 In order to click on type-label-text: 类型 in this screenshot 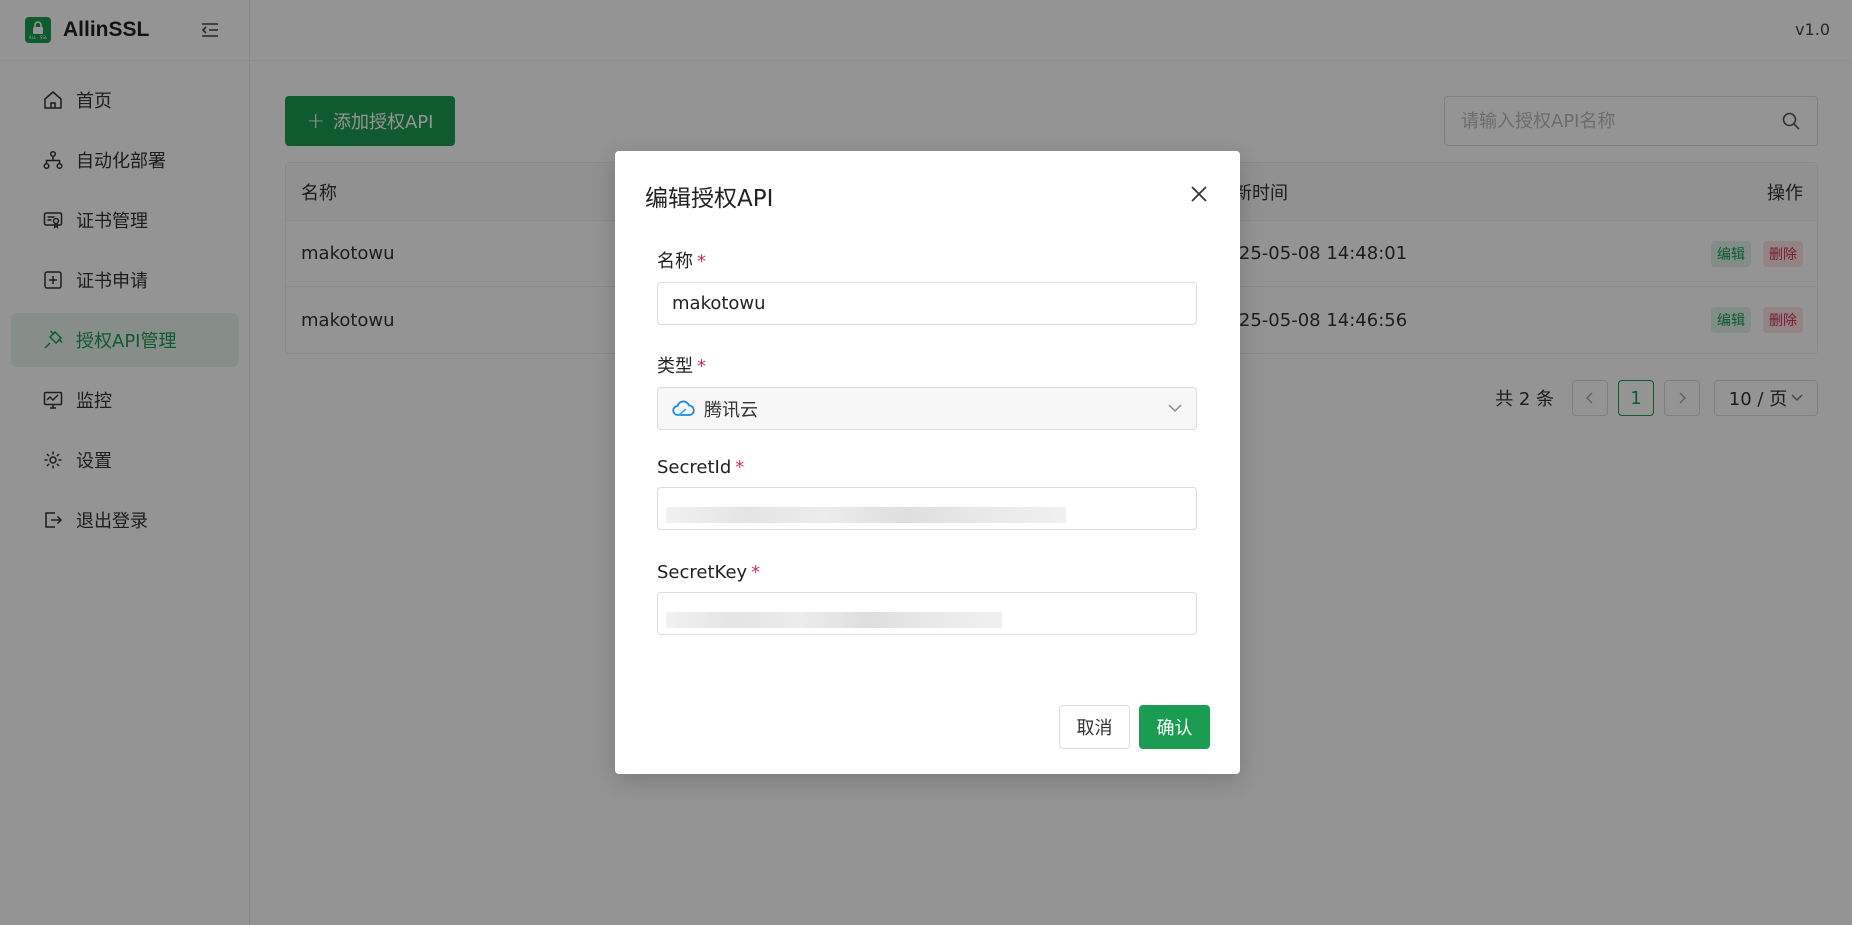, I will do `click(675, 366)`.